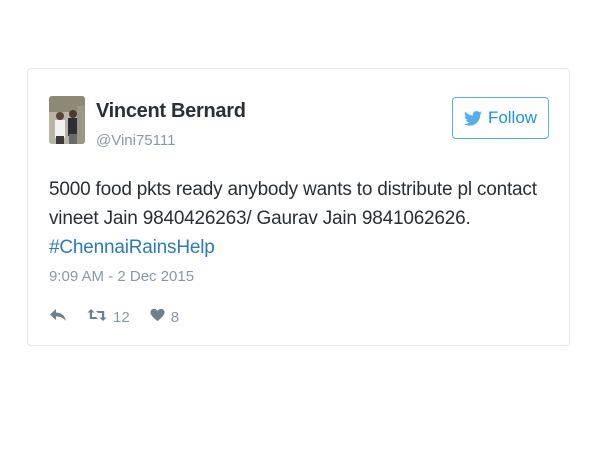  Describe the element at coordinates (121, 276) in the screenshot. I see `tweet-timestamp: 9:09 AM - 2 Dec 2015` at that location.